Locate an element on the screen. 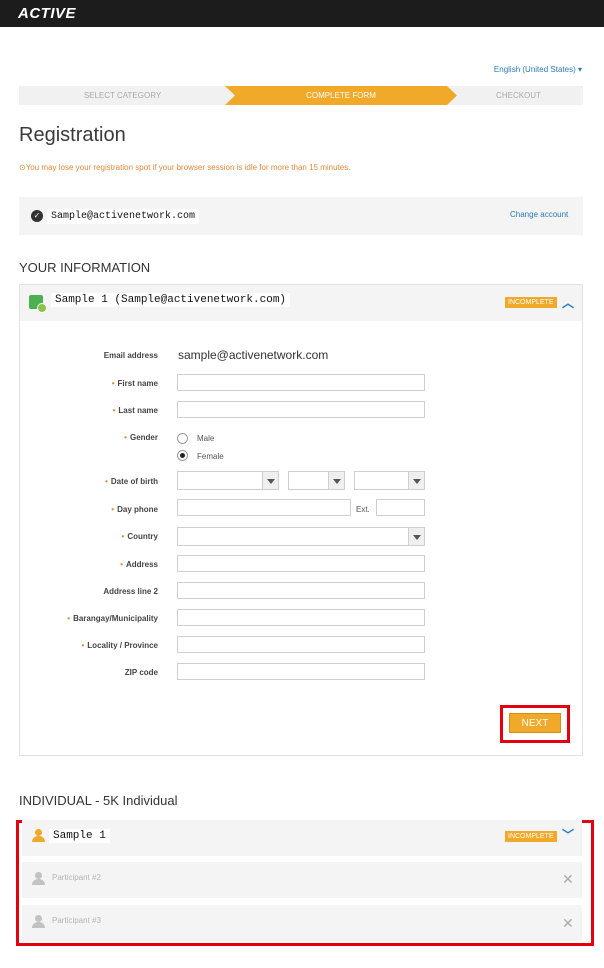  dob-day-select is located at coordinates (316, 480).